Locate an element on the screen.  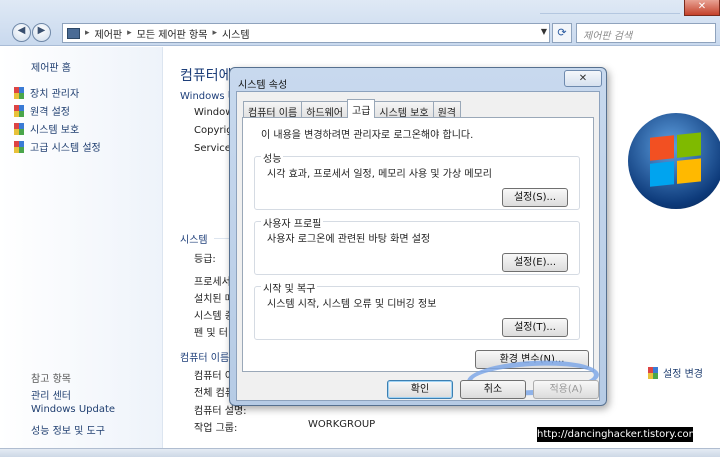
forward-button: ▶ is located at coordinates (41, 32).